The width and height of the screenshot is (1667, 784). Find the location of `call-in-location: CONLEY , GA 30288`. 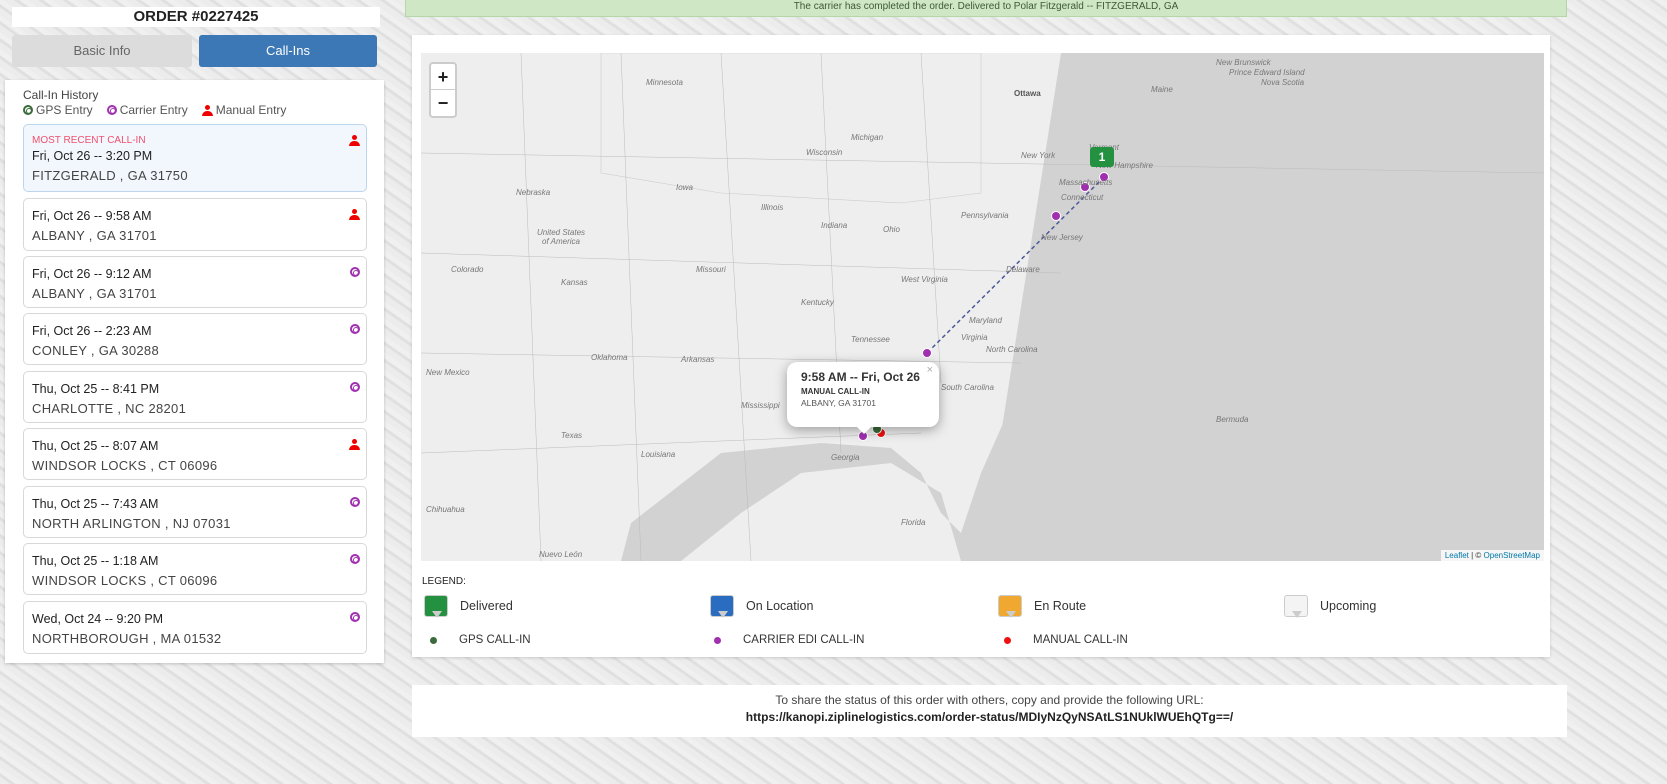

call-in-location: CONLEY , GA 30288 is located at coordinates (95, 350).